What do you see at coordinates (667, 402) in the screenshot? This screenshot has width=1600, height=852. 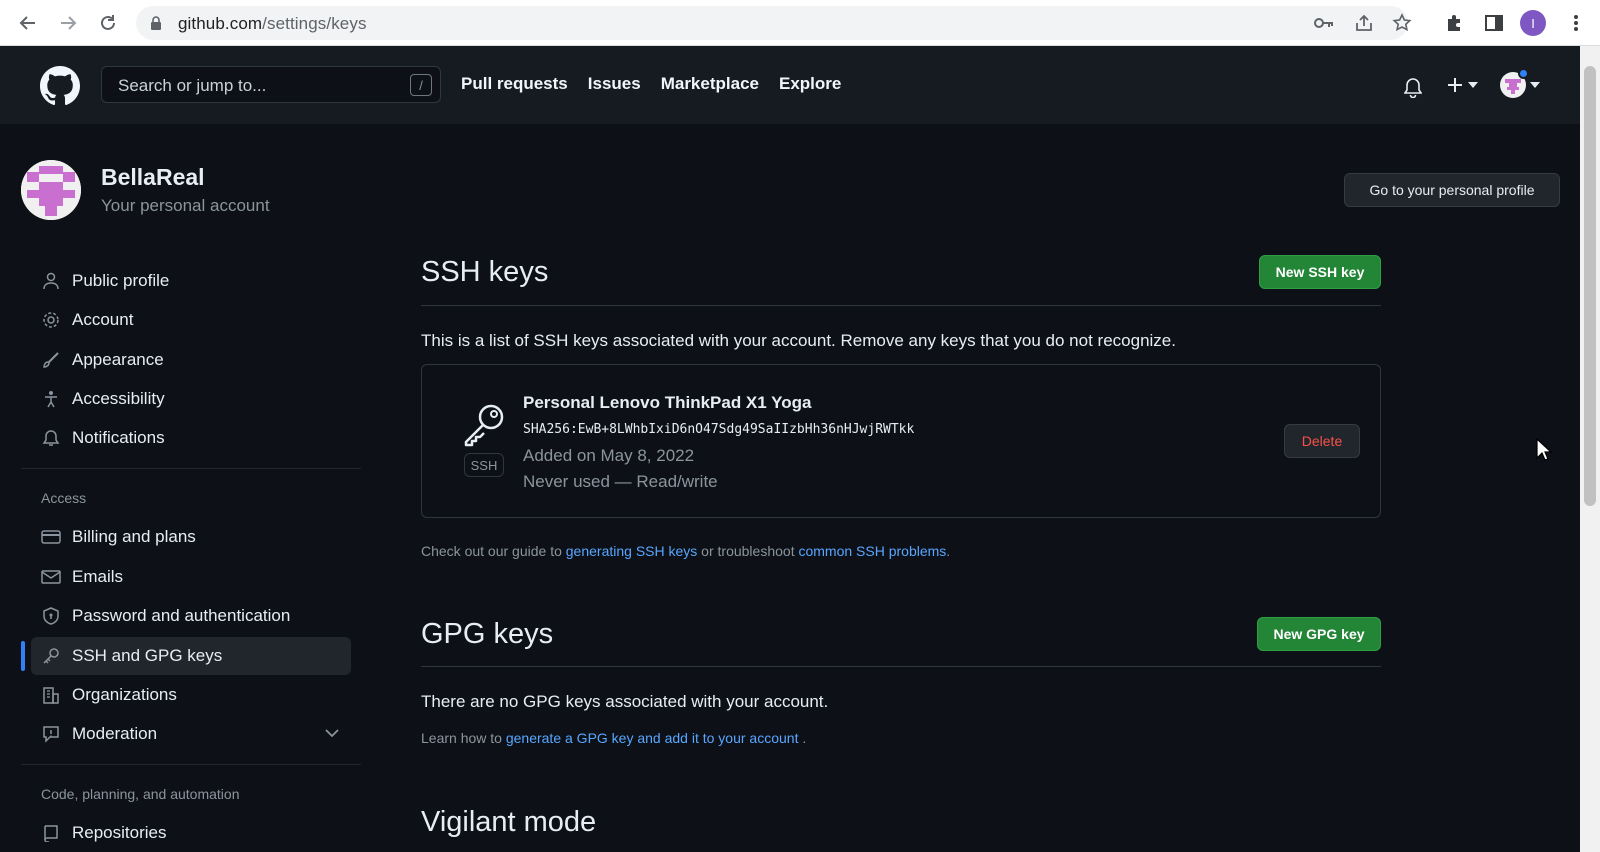 I see `ssh-key-title: Personal Lenovo ThinkPad X1 Yoga` at bounding box center [667, 402].